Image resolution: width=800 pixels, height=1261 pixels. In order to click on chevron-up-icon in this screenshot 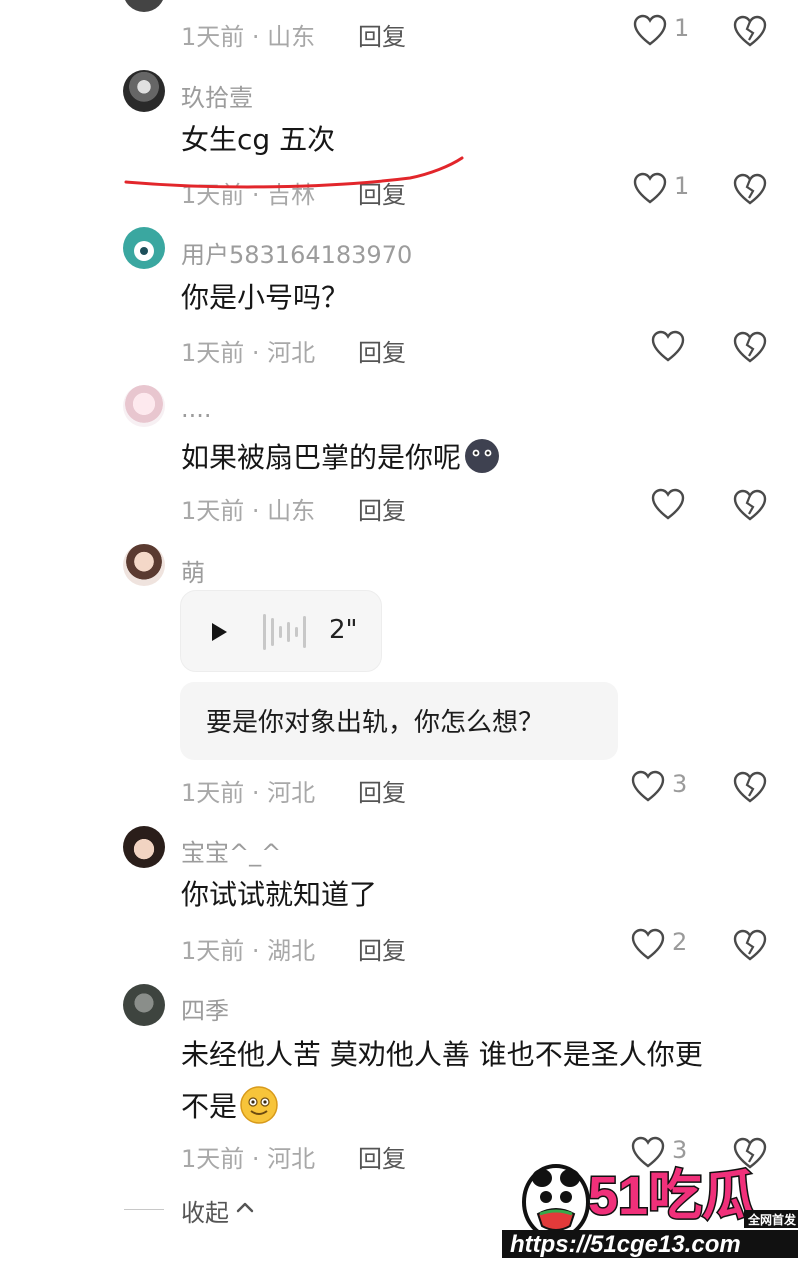, I will do `click(245, 1207)`.